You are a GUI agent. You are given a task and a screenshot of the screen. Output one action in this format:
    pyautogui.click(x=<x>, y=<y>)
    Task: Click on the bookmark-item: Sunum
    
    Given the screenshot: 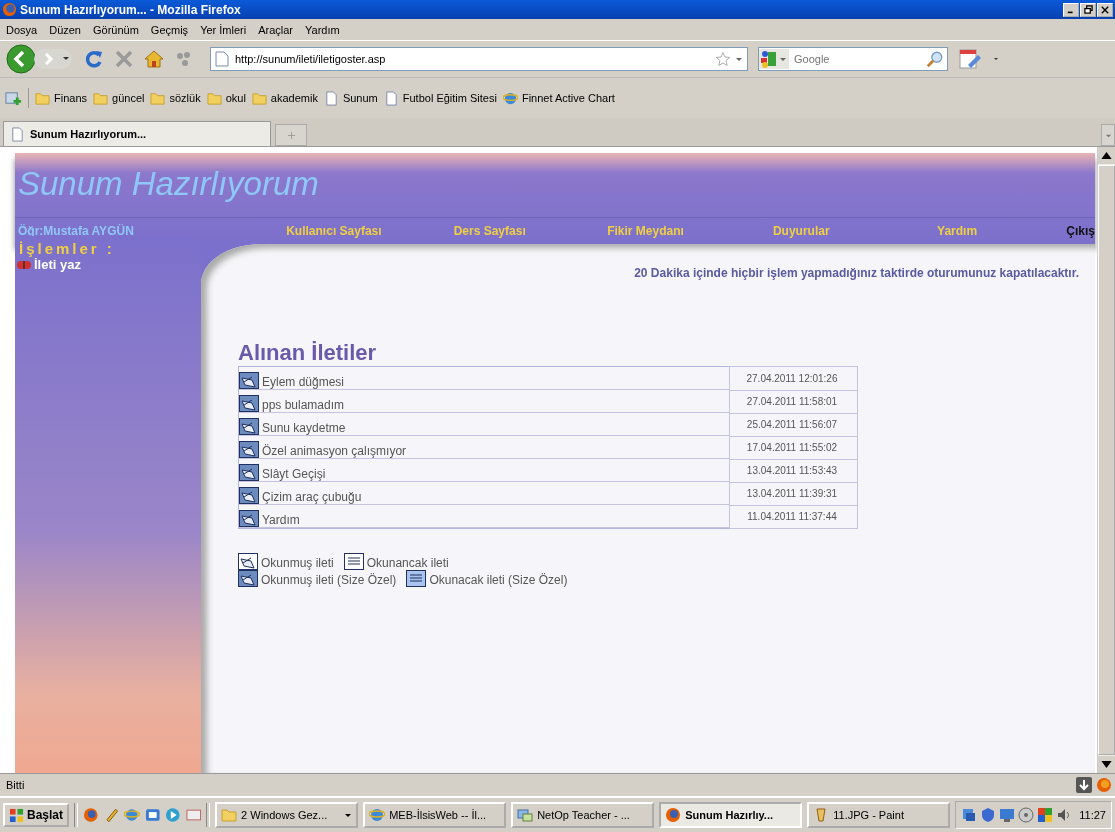 What is the action you would take?
    pyautogui.click(x=350, y=98)
    